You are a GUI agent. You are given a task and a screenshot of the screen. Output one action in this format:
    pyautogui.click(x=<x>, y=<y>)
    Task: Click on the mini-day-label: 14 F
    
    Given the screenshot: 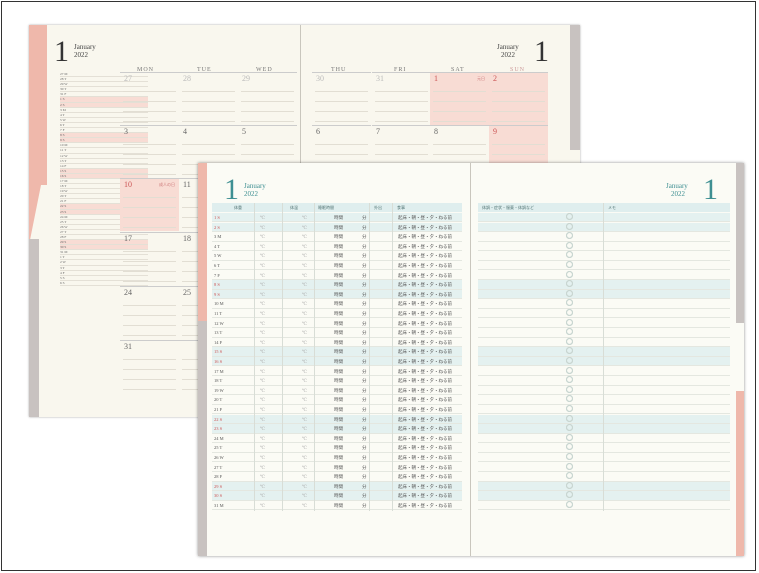 What is the action you would take?
    pyautogui.click(x=63, y=165)
    